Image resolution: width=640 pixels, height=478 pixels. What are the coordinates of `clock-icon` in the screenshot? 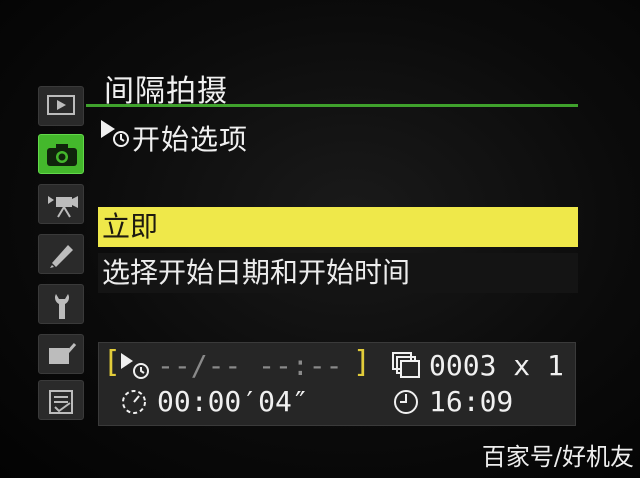 It's located at (121, 139).